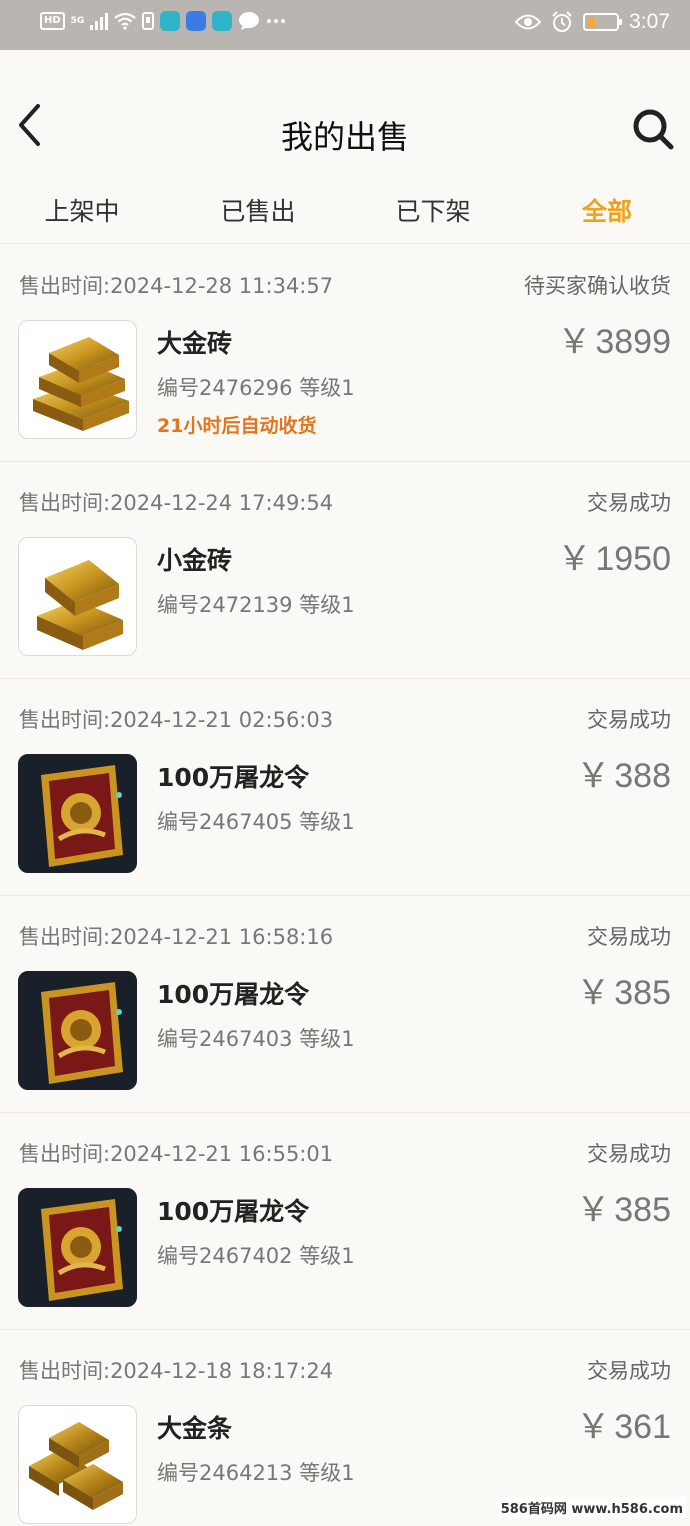 The image size is (690, 1526). I want to click on auto-receive-note: 21小时后自动收货, so click(237, 426).